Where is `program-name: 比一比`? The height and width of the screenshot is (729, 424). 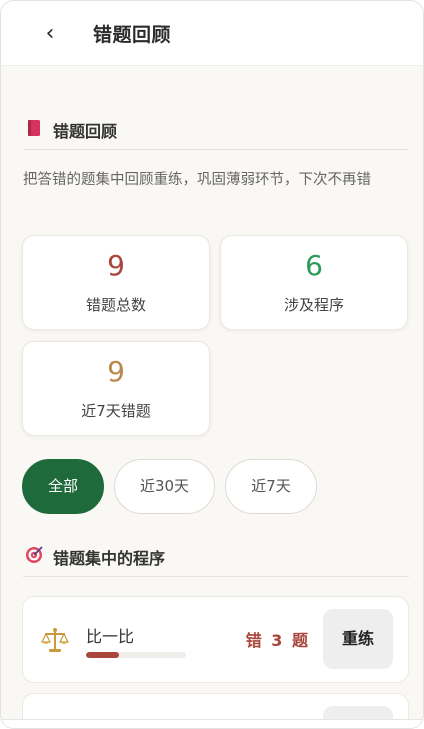 program-name: 比一比 is located at coordinates (110, 636).